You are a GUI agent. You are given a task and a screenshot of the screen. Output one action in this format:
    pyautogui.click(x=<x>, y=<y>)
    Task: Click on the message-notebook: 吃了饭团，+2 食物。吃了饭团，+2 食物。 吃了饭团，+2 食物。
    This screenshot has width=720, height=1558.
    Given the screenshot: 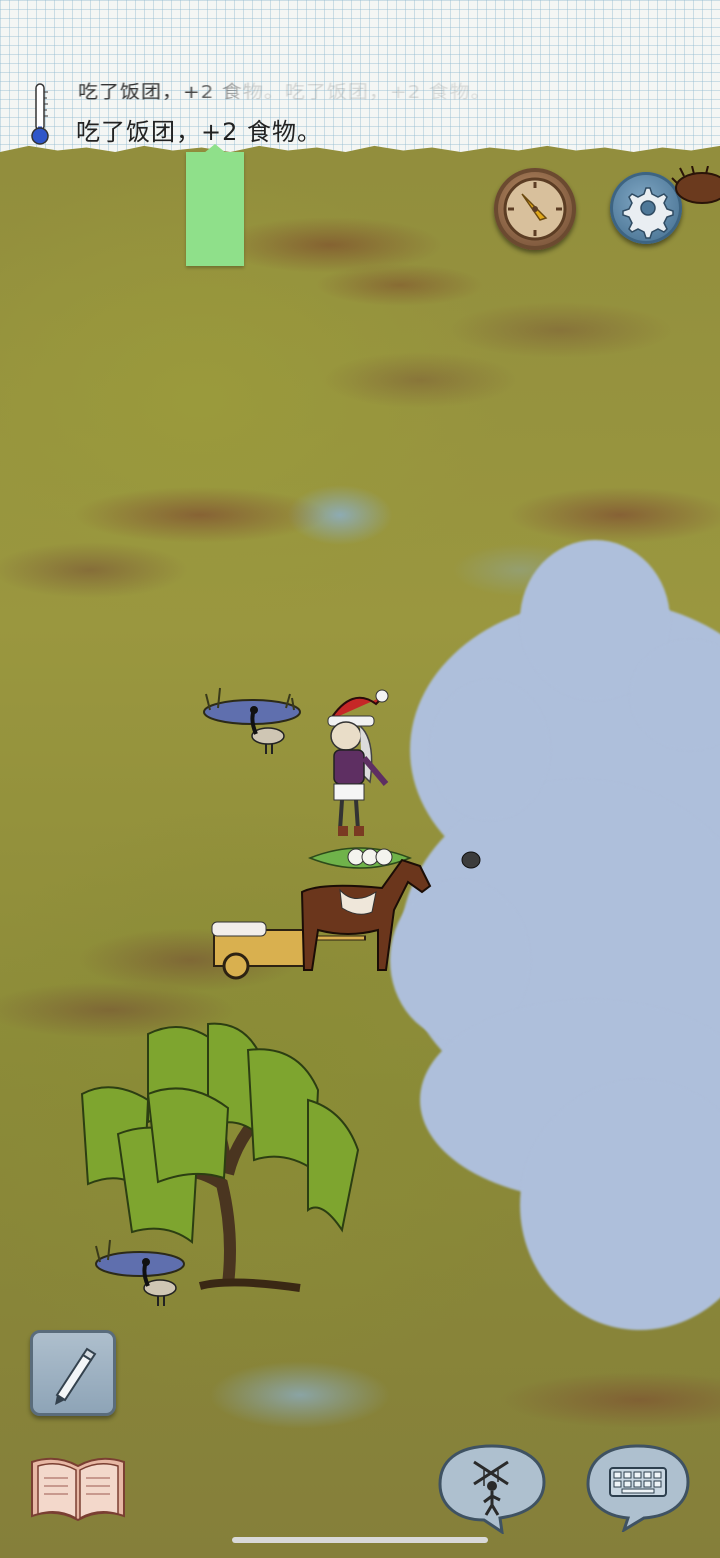 What is the action you would take?
    pyautogui.click(x=360, y=76)
    